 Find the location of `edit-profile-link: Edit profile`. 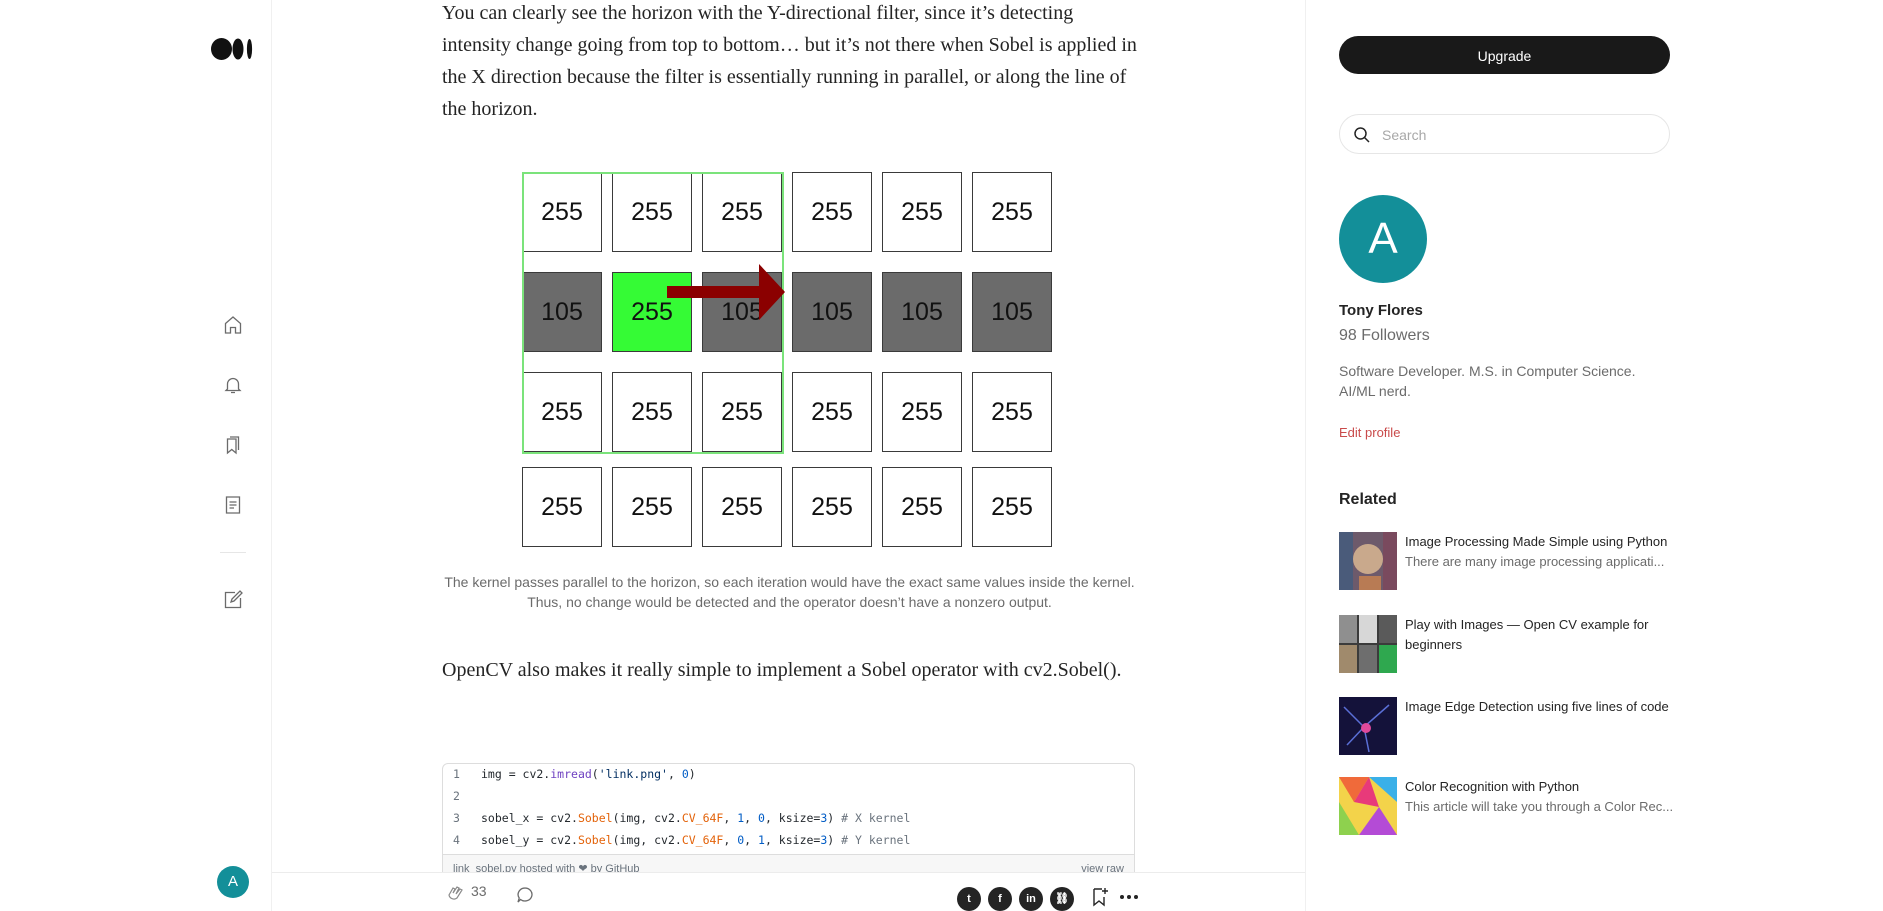

edit-profile-link: Edit profile is located at coordinates (1369, 432).